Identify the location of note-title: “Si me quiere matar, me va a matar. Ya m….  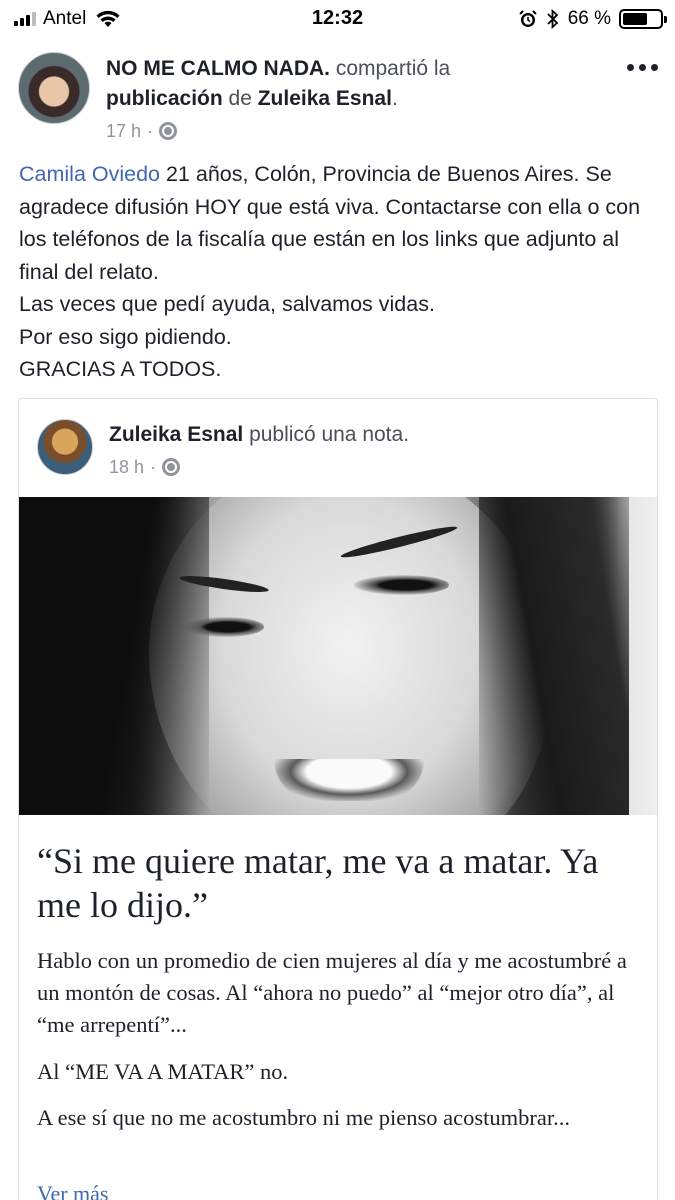
(342, 883).